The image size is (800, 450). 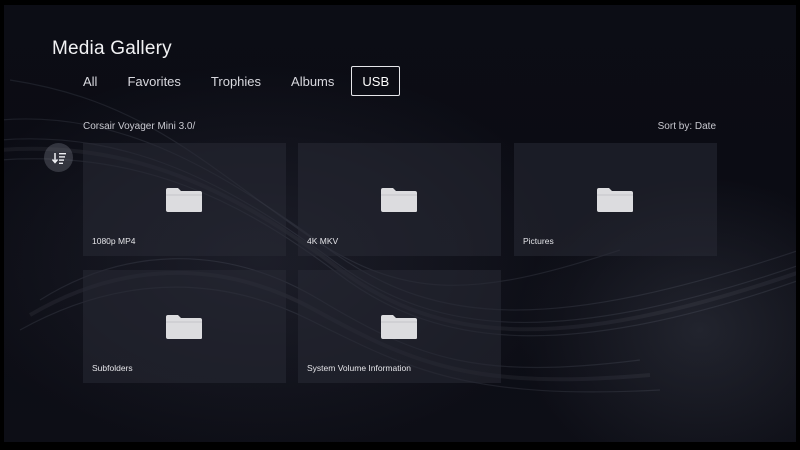 I want to click on tab-bar: All Favorites Trophies Albums USB, so click(x=237, y=82).